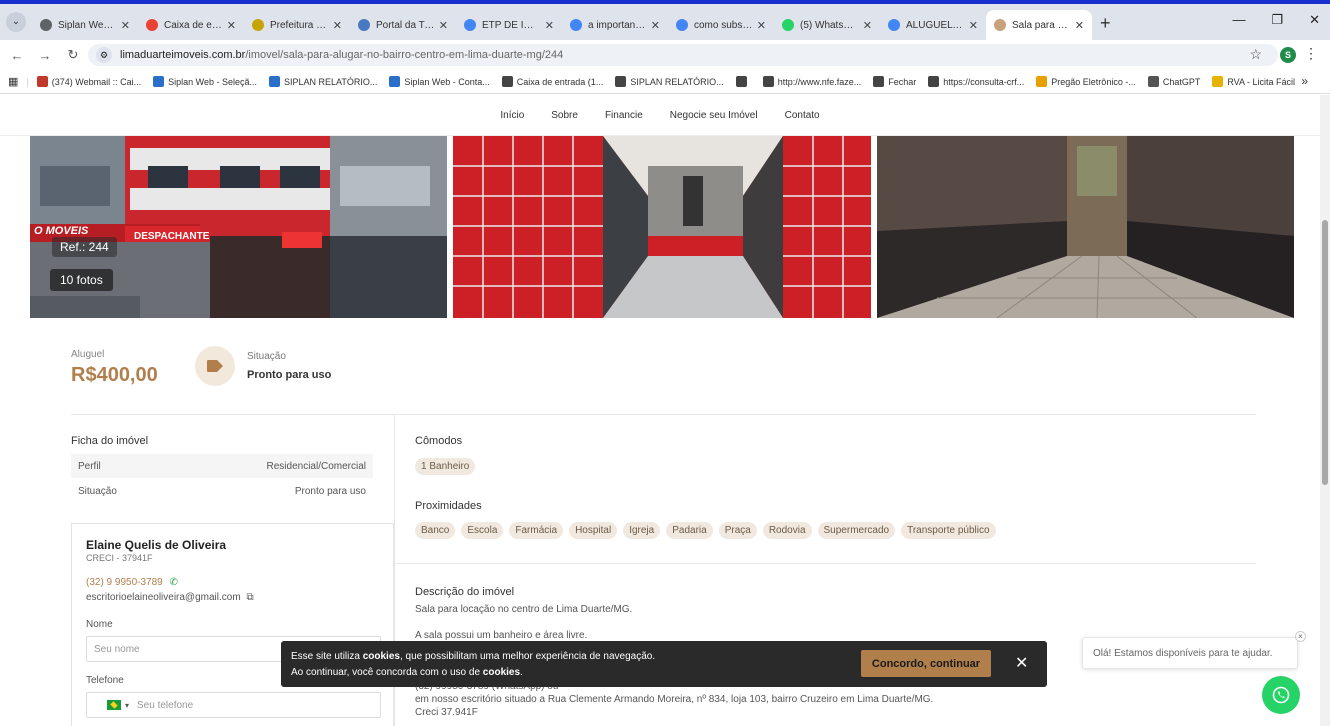 This screenshot has width=1330, height=726. What do you see at coordinates (1042, 81) in the screenshot?
I see `pregao-icon` at bounding box center [1042, 81].